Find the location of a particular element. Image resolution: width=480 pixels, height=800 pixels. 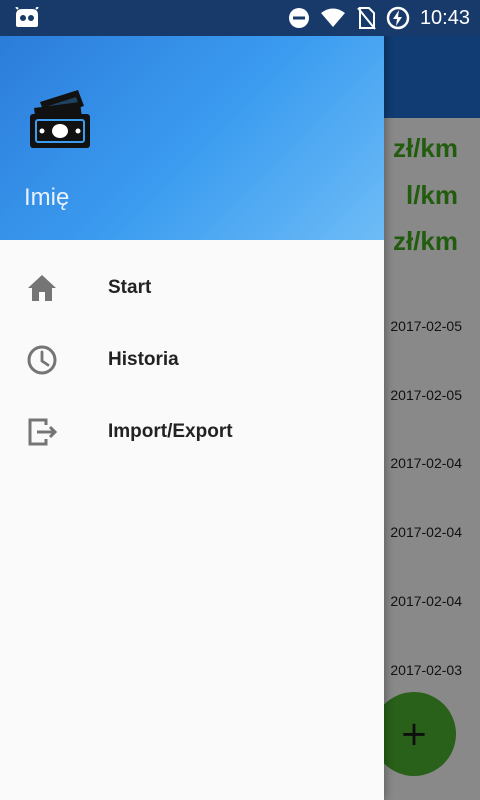

drawer-item-historia: Historia is located at coordinates (192, 360).